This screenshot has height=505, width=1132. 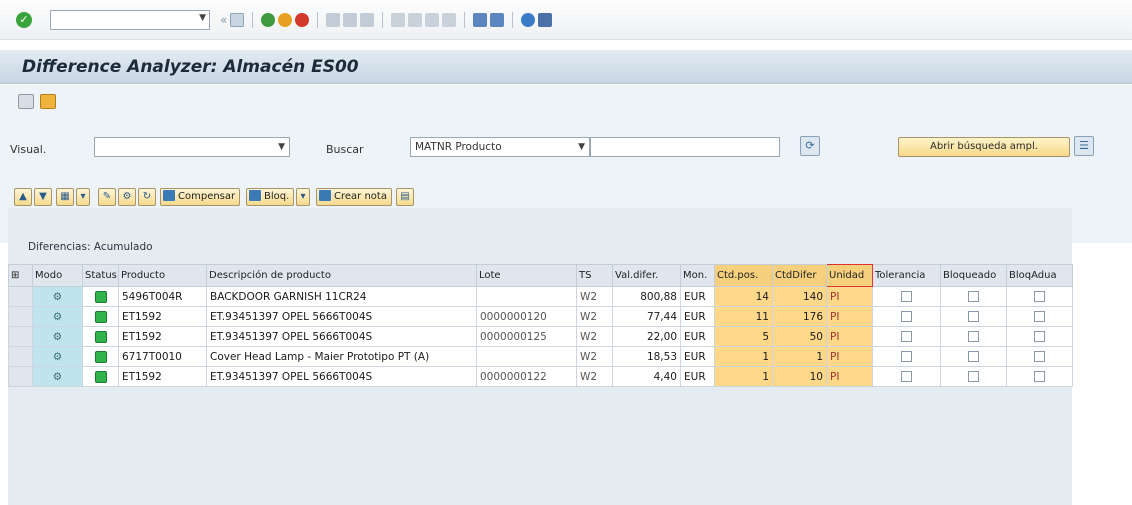 I want to click on unidad-cell: PI, so click(x=849, y=376).